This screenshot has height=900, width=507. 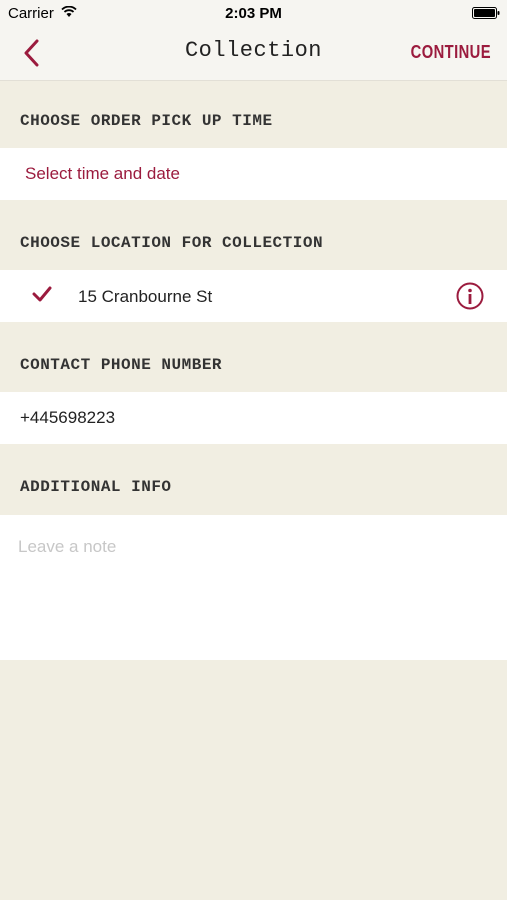 I want to click on note-placeholder: Leave a note, so click(x=67, y=546).